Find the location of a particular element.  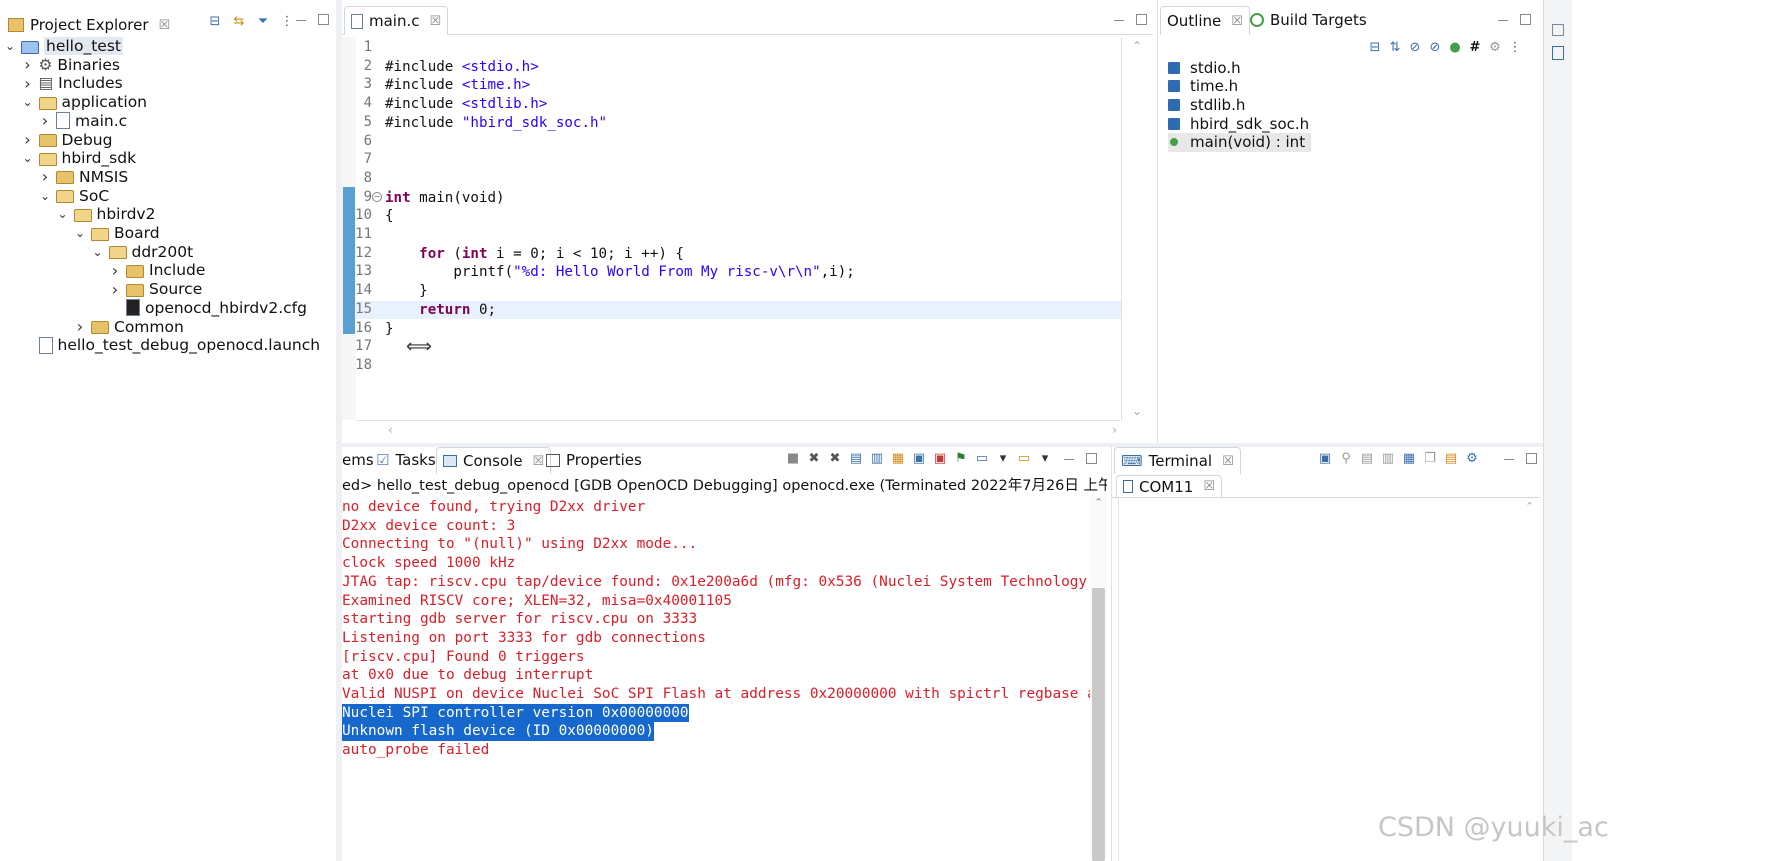

tab-com11: COM11 ☒ is located at coordinates (1169, 486).